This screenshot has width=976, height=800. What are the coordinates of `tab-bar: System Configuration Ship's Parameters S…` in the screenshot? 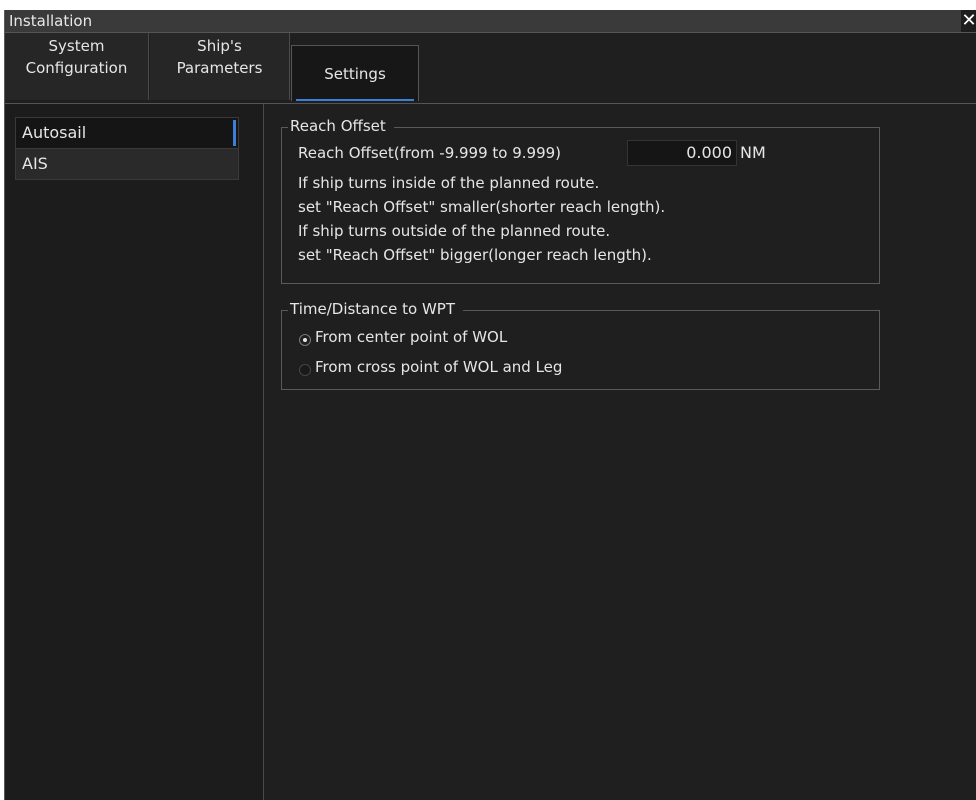 It's located at (490, 68).